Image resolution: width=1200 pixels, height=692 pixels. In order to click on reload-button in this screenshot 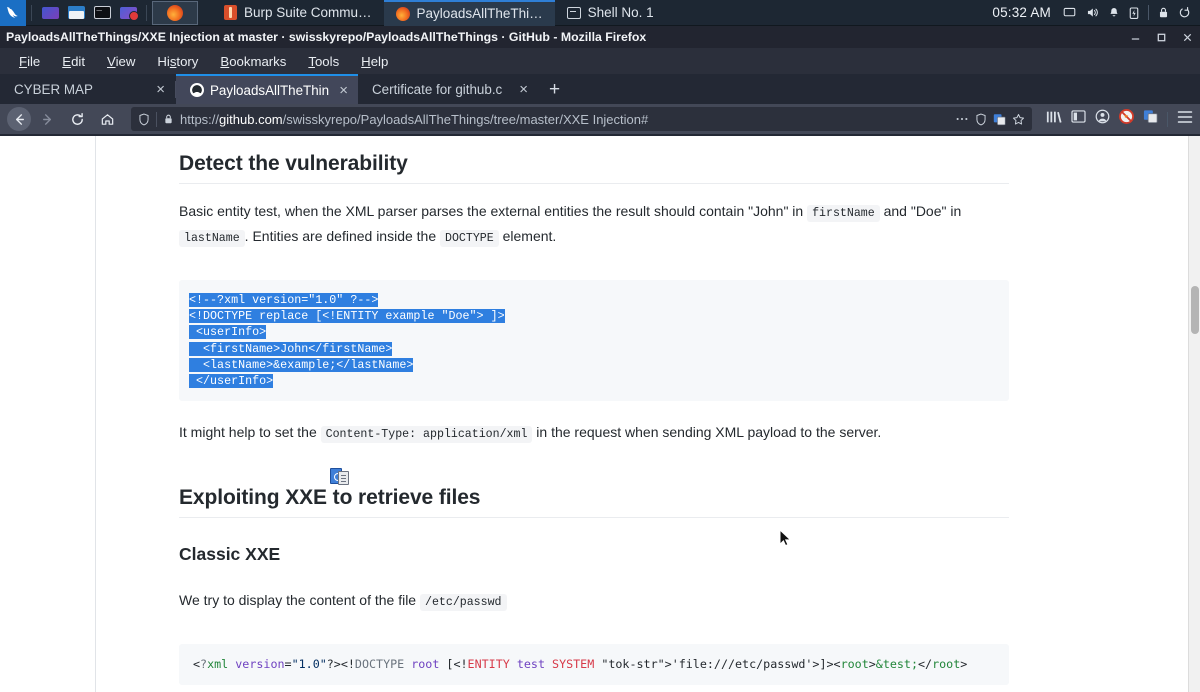, I will do `click(77, 119)`.